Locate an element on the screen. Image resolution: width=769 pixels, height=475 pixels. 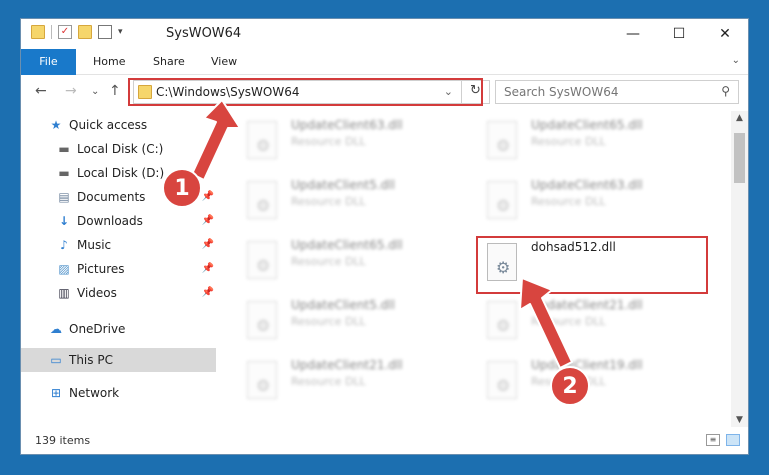
scroll-down-icon: ▼ is located at coordinates (739, 420).